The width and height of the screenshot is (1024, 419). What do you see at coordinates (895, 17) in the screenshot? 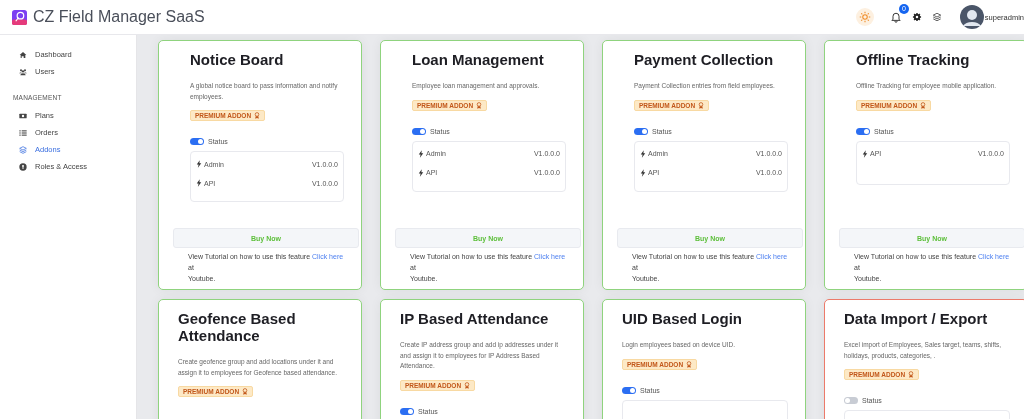
I see `notification-bell-icon` at bounding box center [895, 17].